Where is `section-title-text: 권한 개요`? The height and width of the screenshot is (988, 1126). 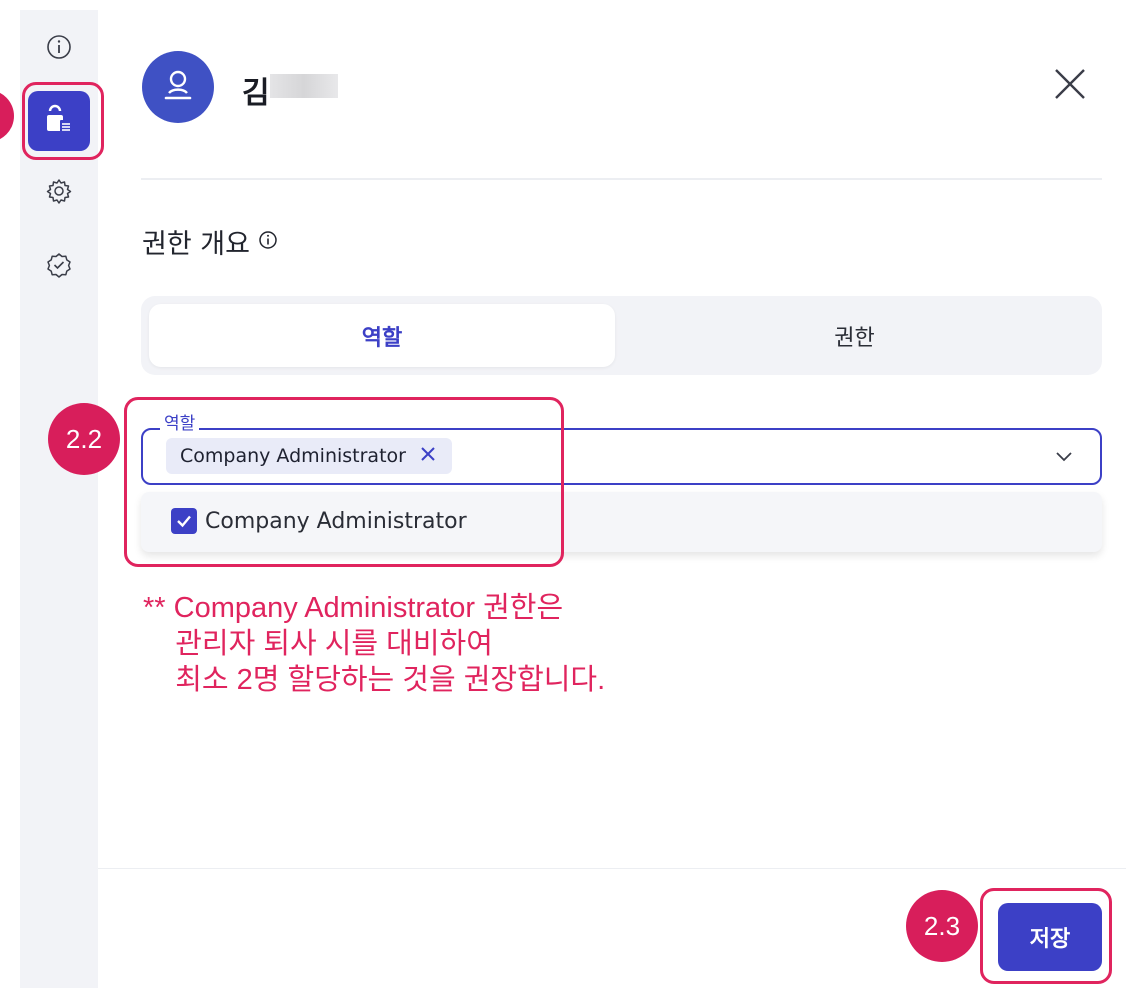 section-title-text: 권한 개요 is located at coordinates (196, 244).